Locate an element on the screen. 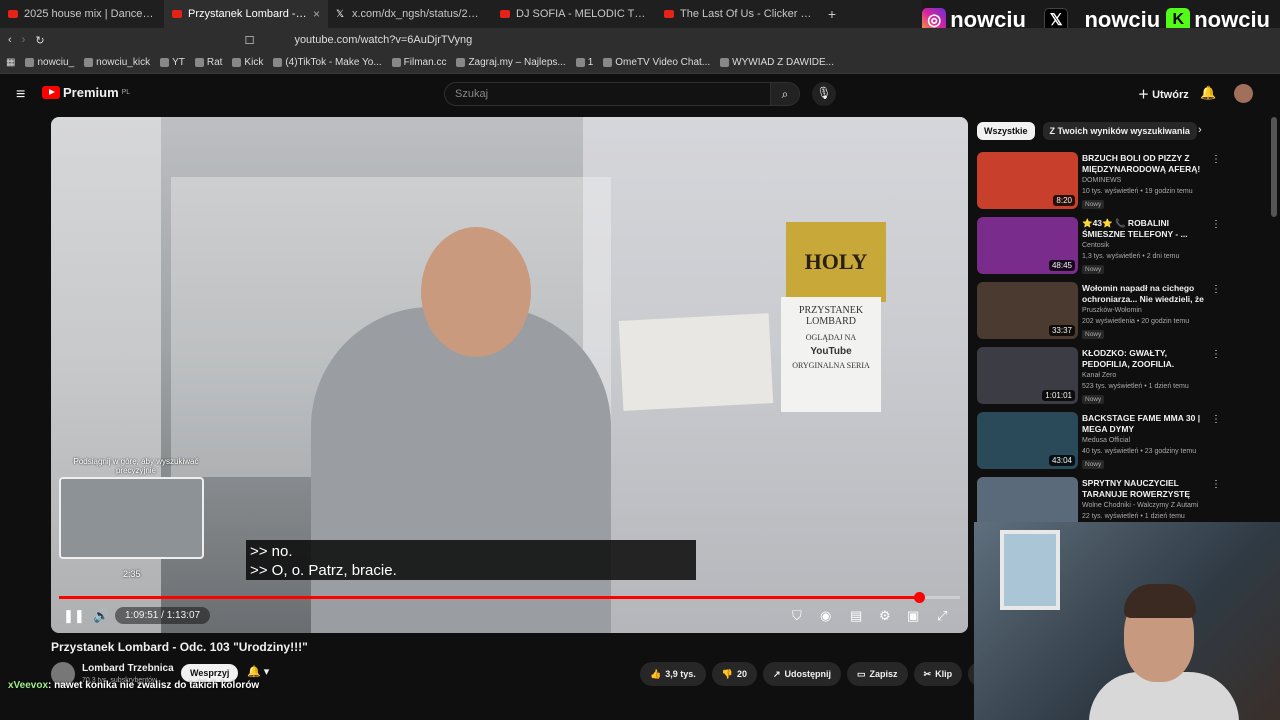  tab-title: The Last Of Us - Clicker Sound Effect is located at coordinates (746, 14).